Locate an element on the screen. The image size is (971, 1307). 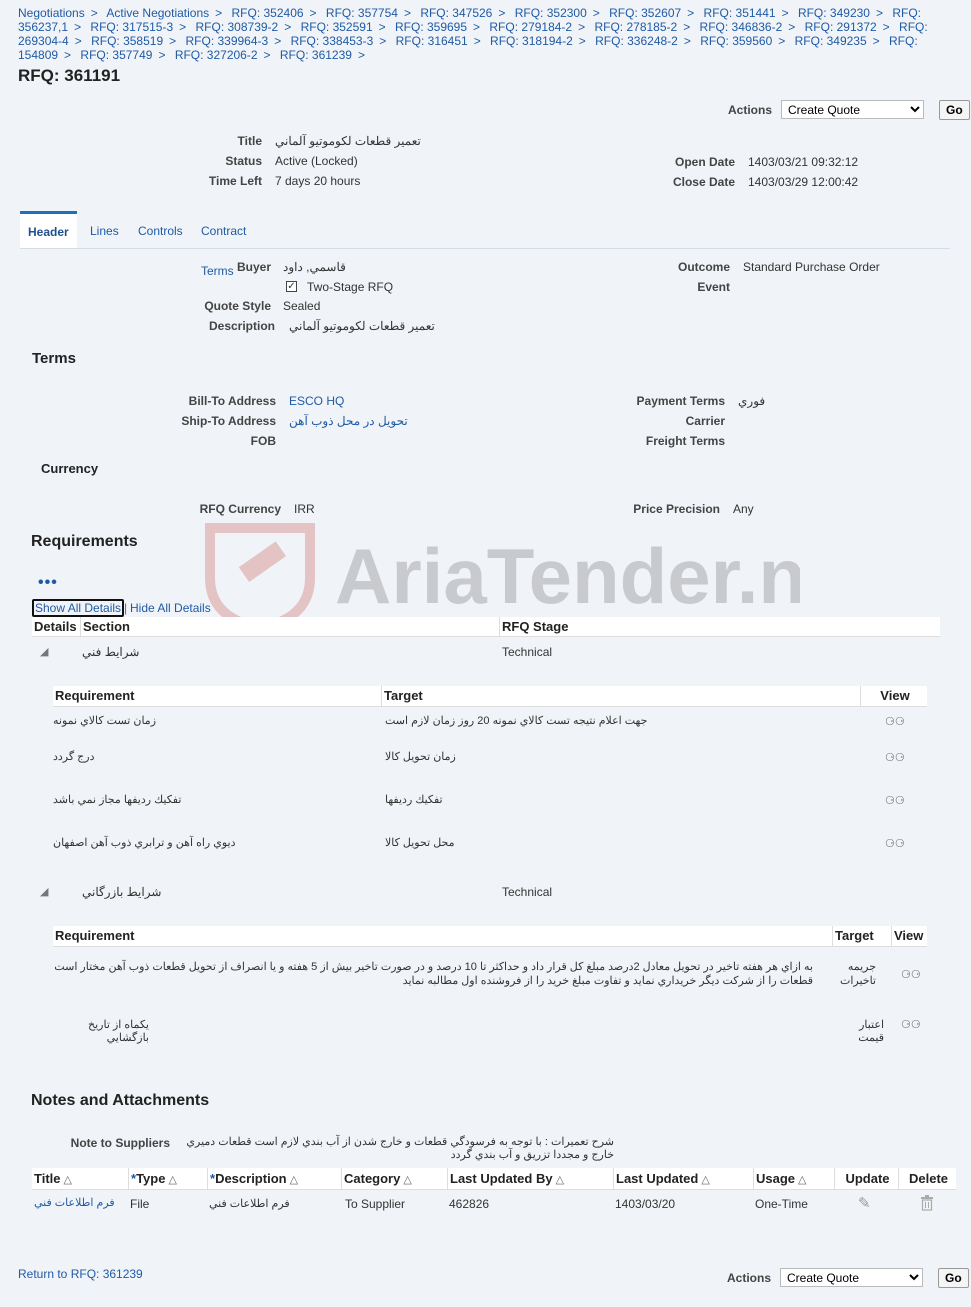
breadcrumb-link: RFQ: 352406 is located at coordinates (268, 13).